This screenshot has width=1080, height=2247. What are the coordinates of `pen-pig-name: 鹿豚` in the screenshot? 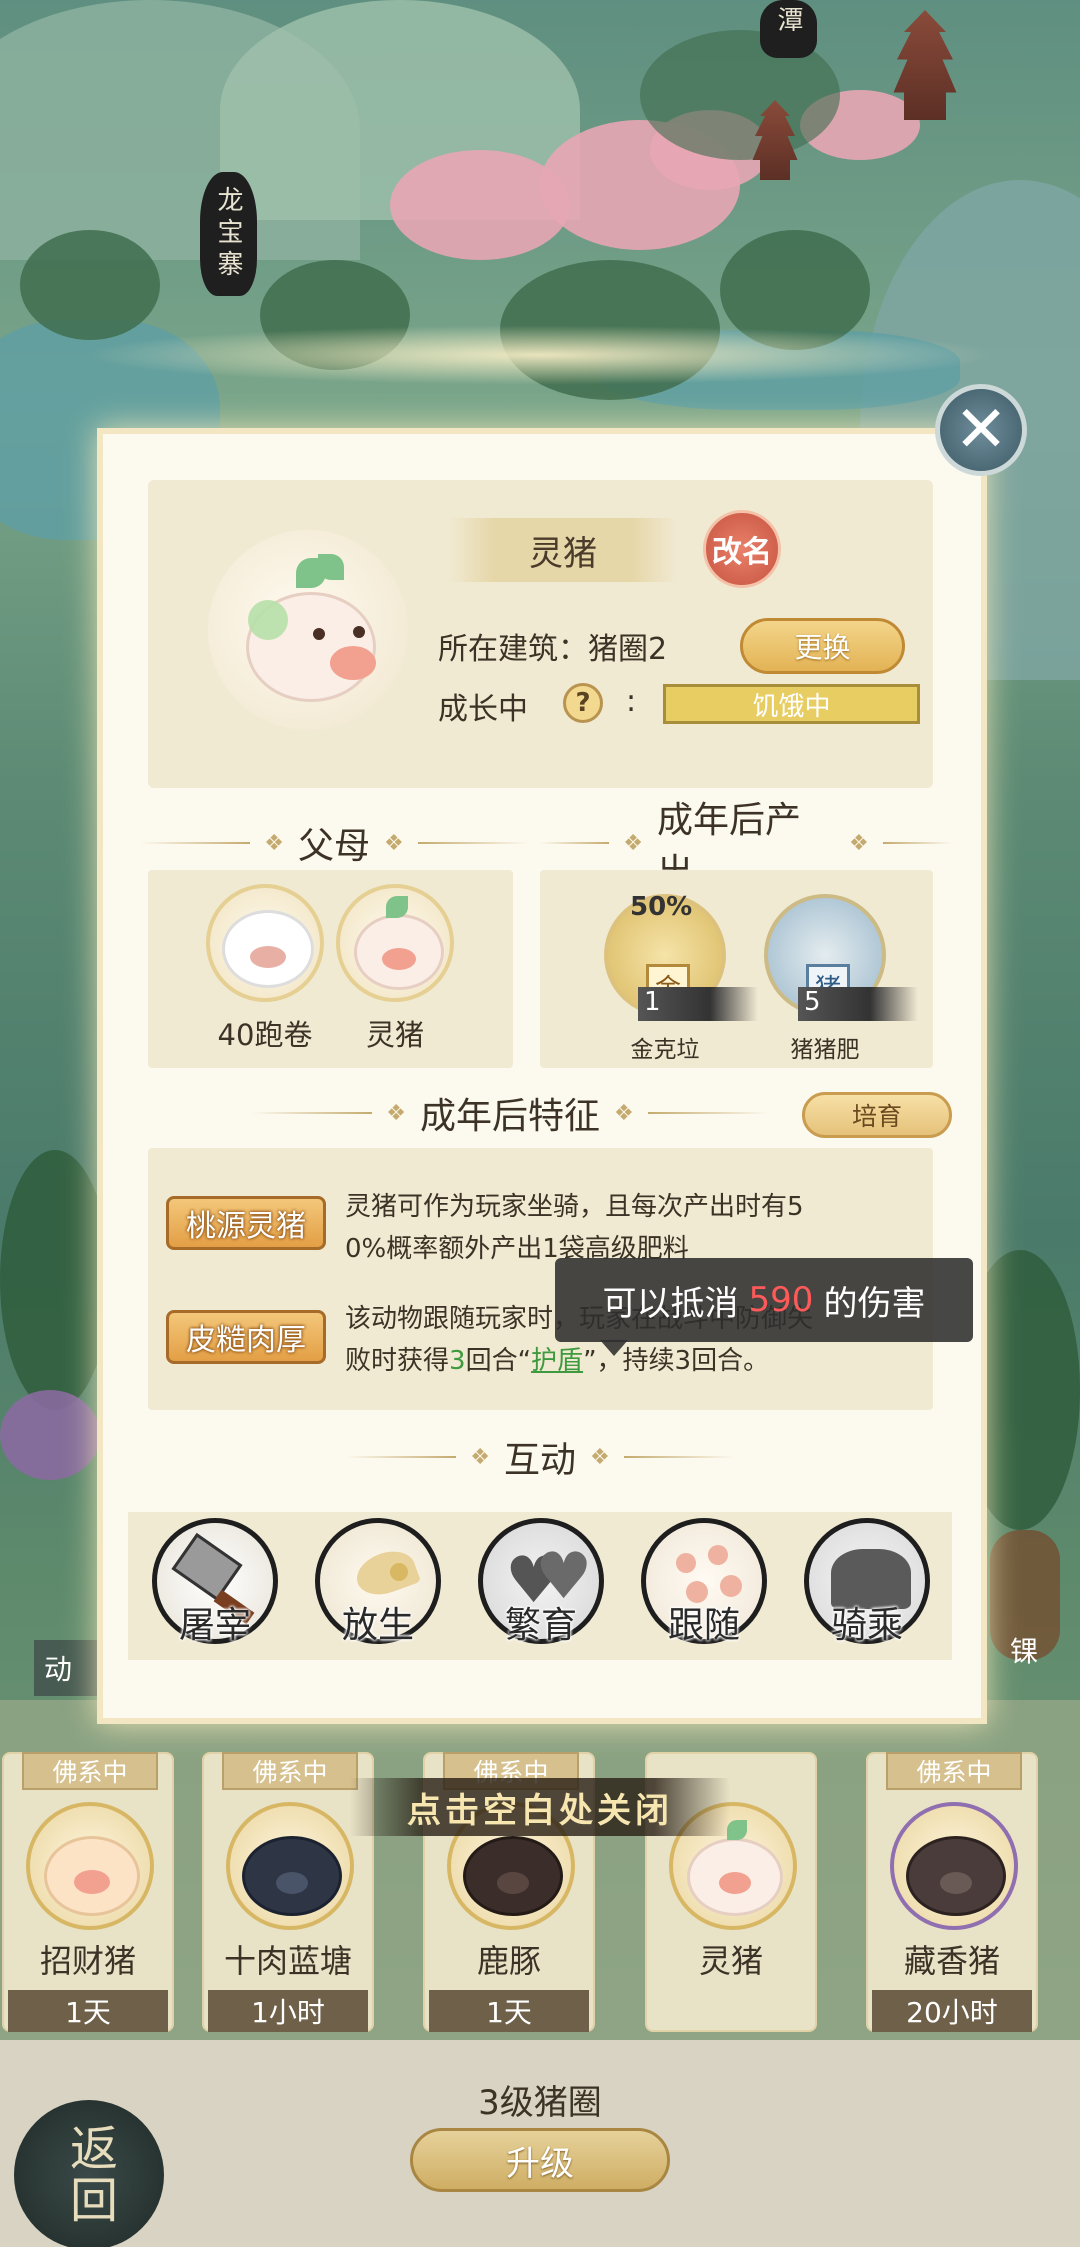 It's located at (508, 1961).